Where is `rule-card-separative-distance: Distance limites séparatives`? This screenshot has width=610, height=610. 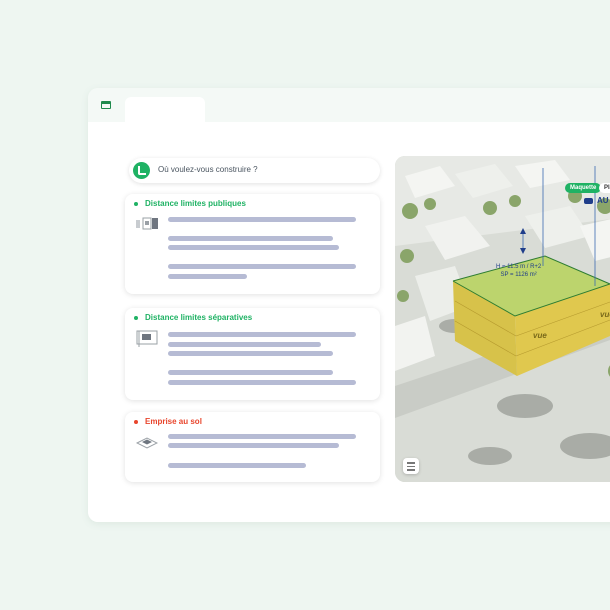 rule-card-separative-distance: Distance limites séparatives is located at coordinates (252, 354).